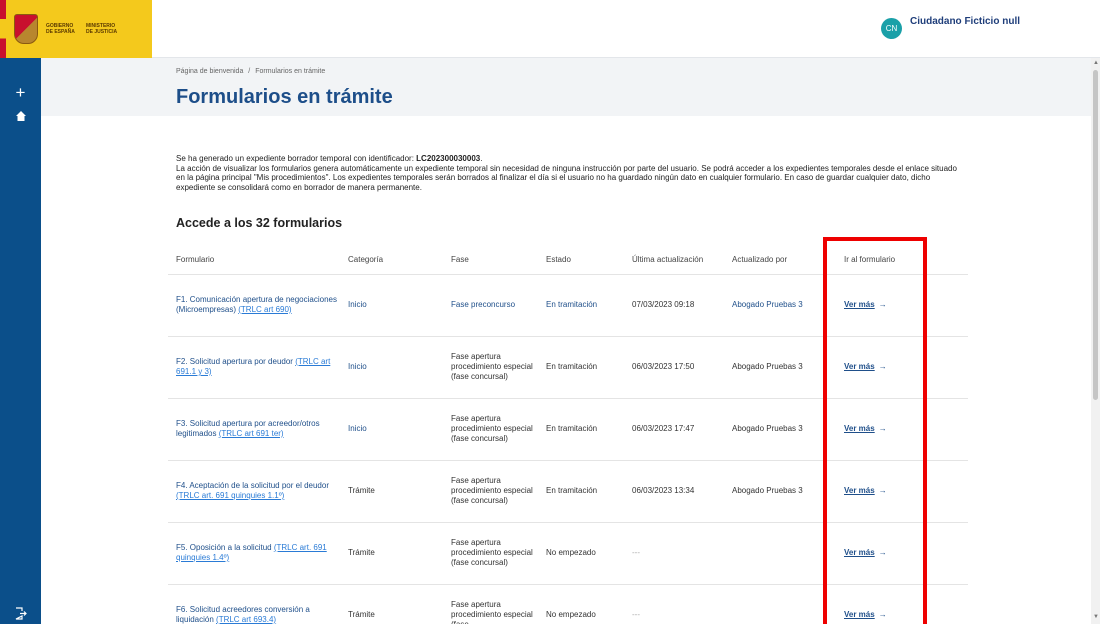  I want to click on breadcrumb-home-link: Página de bienvenida, so click(209, 71).